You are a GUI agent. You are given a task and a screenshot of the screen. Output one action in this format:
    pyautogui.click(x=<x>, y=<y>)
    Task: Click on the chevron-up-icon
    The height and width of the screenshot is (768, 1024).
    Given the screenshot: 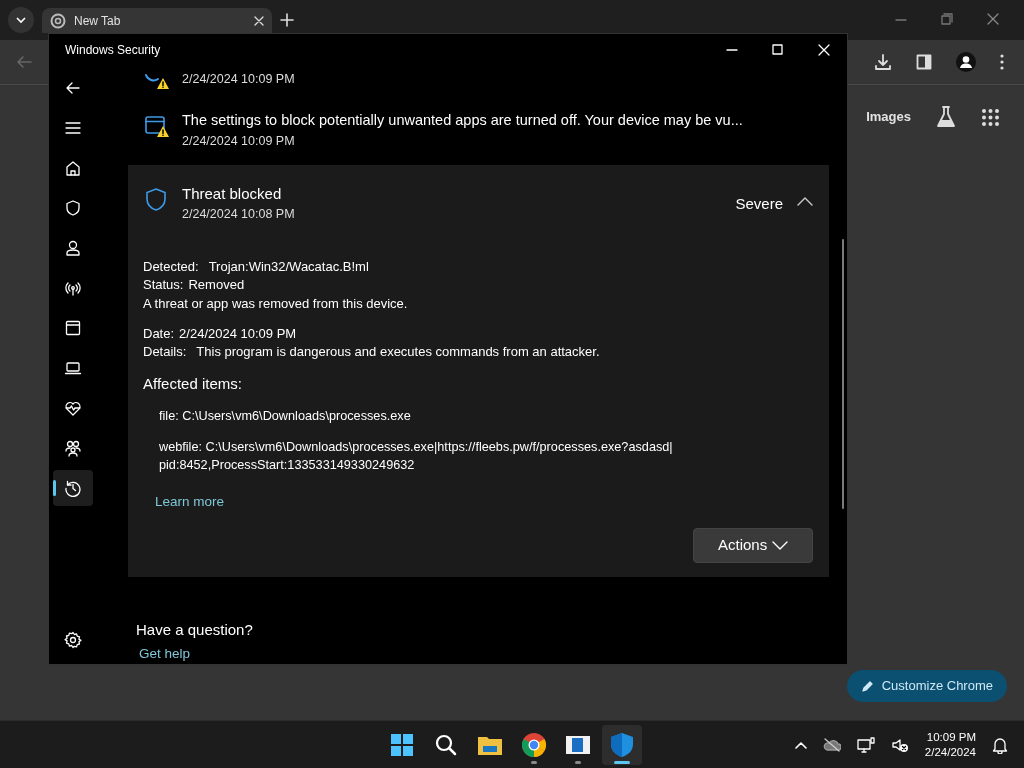 What is the action you would take?
    pyautogui.click(x=805, y=200)
    